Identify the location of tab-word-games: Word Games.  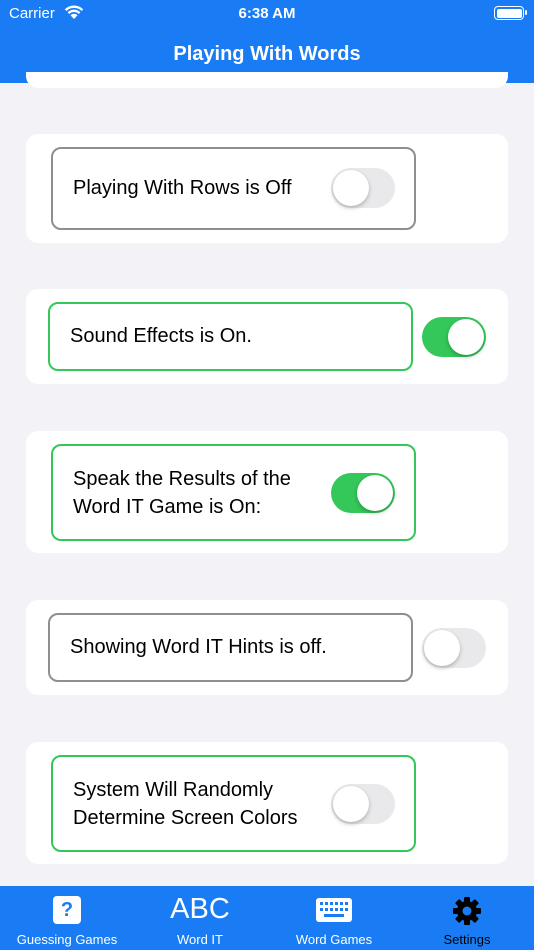
(334, 918).